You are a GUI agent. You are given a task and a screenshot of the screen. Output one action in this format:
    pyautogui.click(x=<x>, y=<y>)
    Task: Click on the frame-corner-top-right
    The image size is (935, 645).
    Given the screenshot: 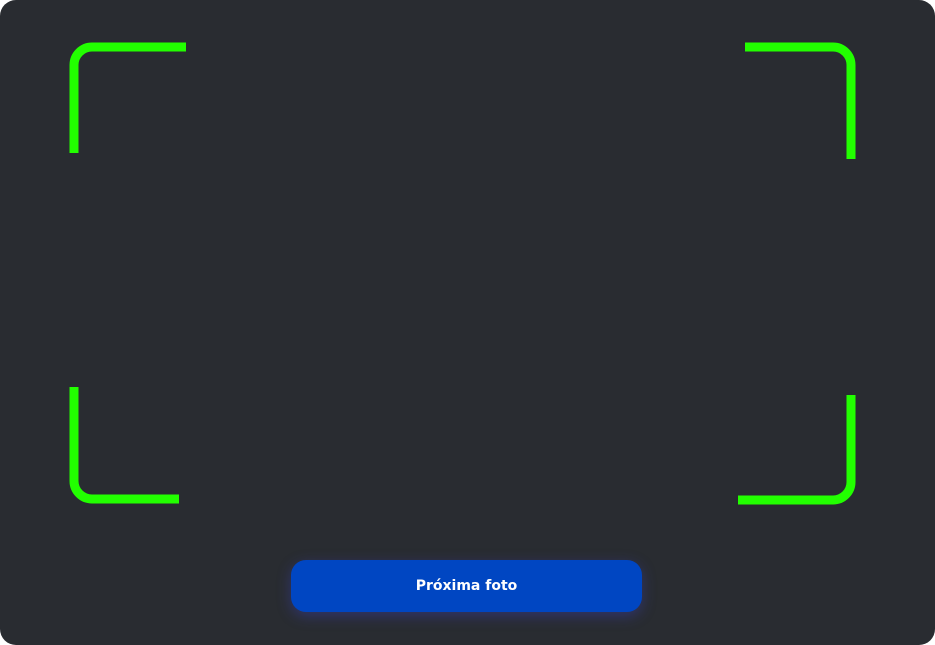 What is the action you would take?
    pyautogui.click(x=800, y=100)
    